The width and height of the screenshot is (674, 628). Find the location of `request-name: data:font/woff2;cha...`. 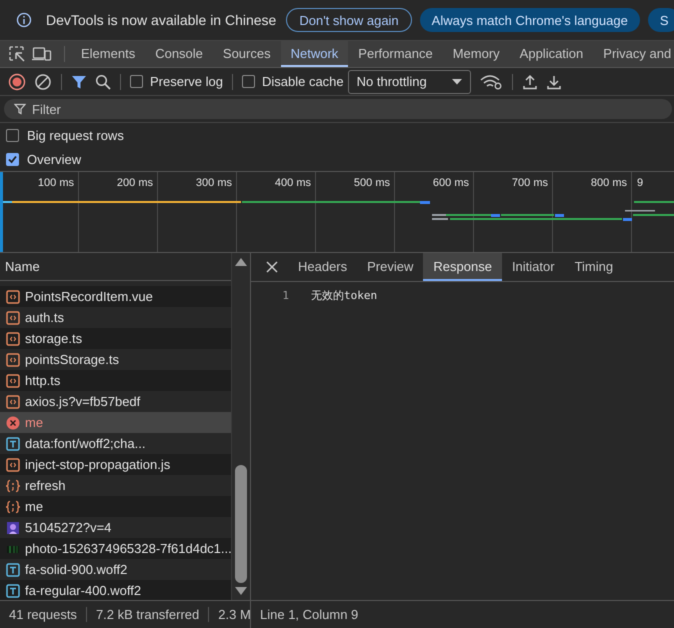

request-name: data:font/woff2;cha... is located at coordinates (85, 443).